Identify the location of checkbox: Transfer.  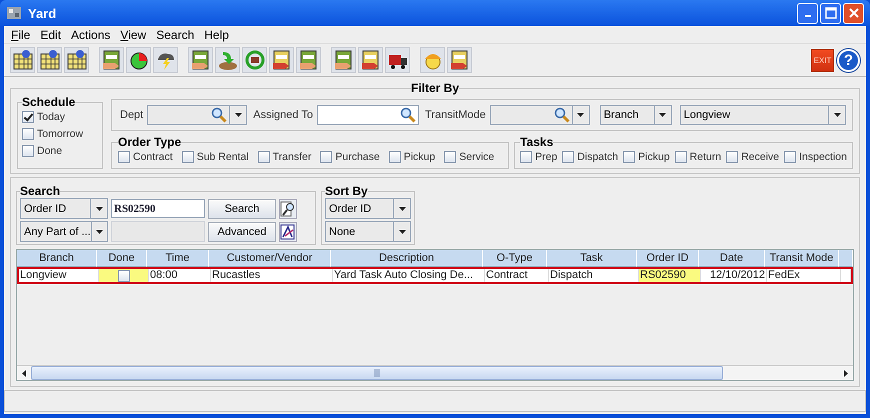
(285, 157).